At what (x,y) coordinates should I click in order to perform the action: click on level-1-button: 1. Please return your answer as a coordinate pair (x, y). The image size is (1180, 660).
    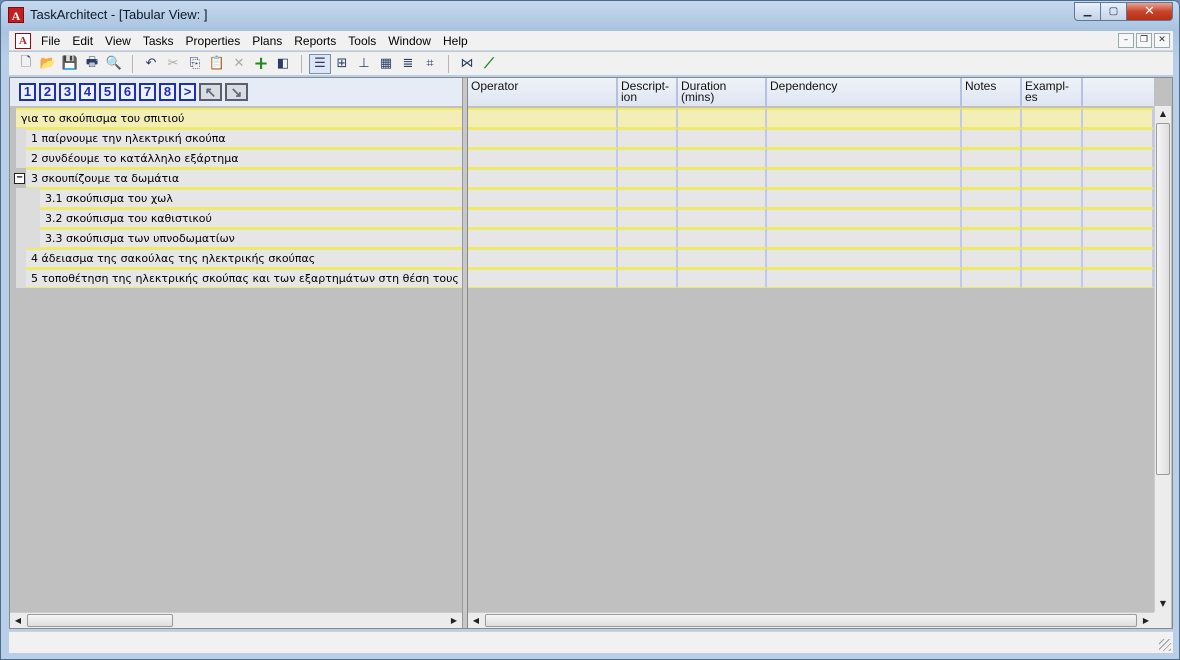
    Looking at the image, I should click on (27, 92).